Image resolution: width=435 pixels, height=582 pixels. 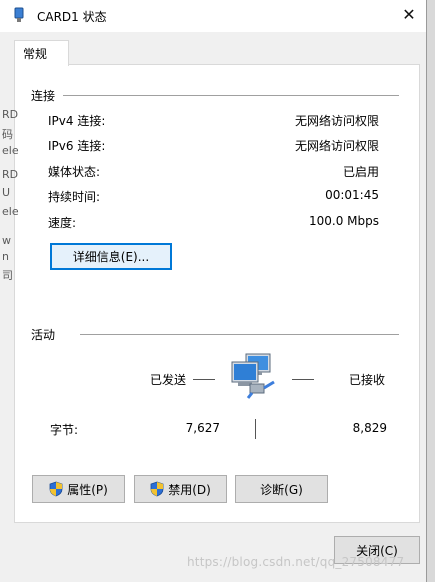 What do you see at coordinates (303, 379) in the screenshot?
I see `received-line` at bounding box center [303, 379].